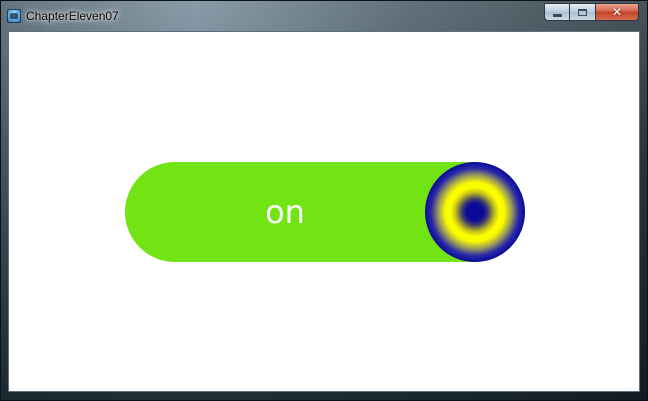 The width and height of the screenshot is (648, 401). I want to click on maximize-button, so click(583, 12).